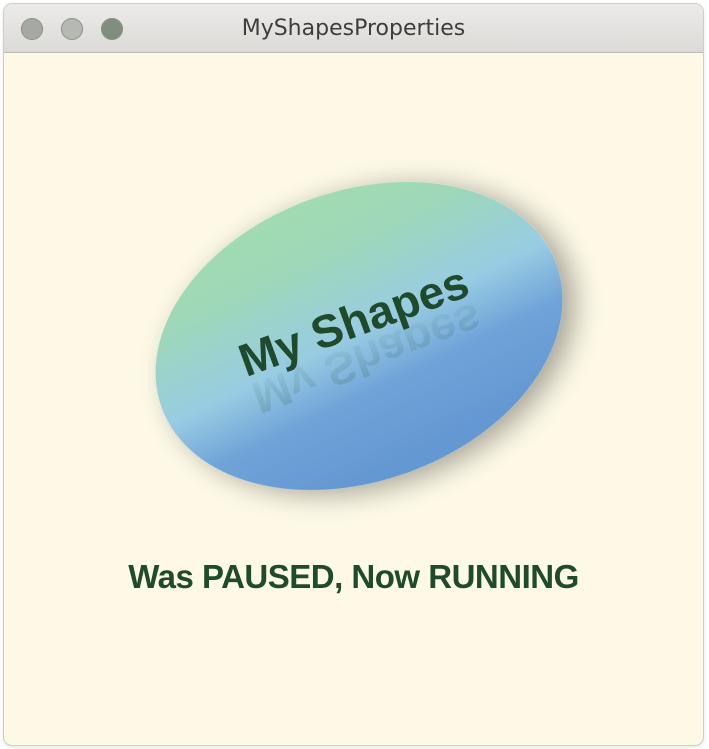 Image resolution: width=709 pixels, height=749 pixels. I want to click on title-bar: MyShapesProperties, so click(353, 28).